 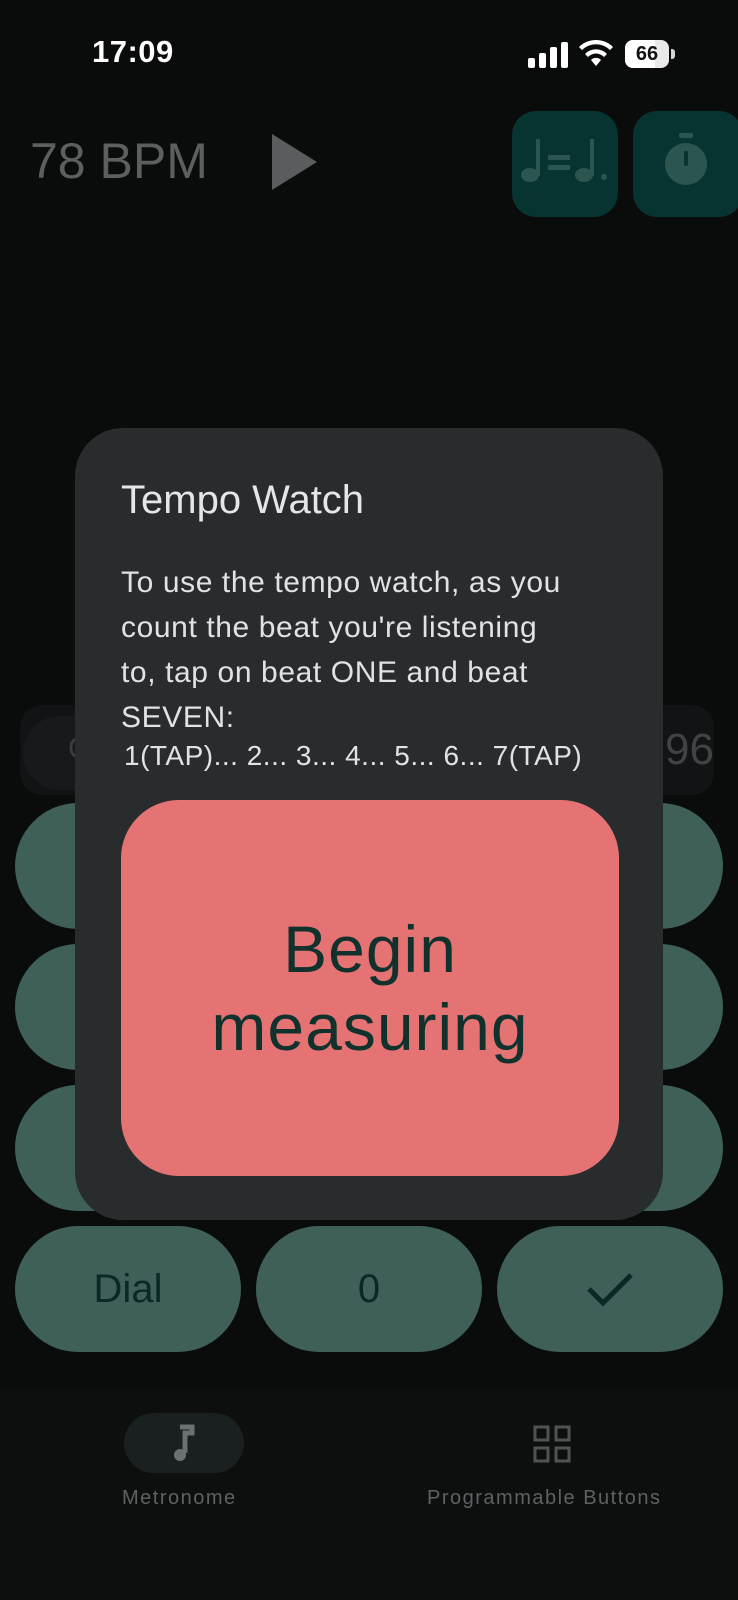 I want to click on nav-item-metronome, so click(x=184, y=1443).